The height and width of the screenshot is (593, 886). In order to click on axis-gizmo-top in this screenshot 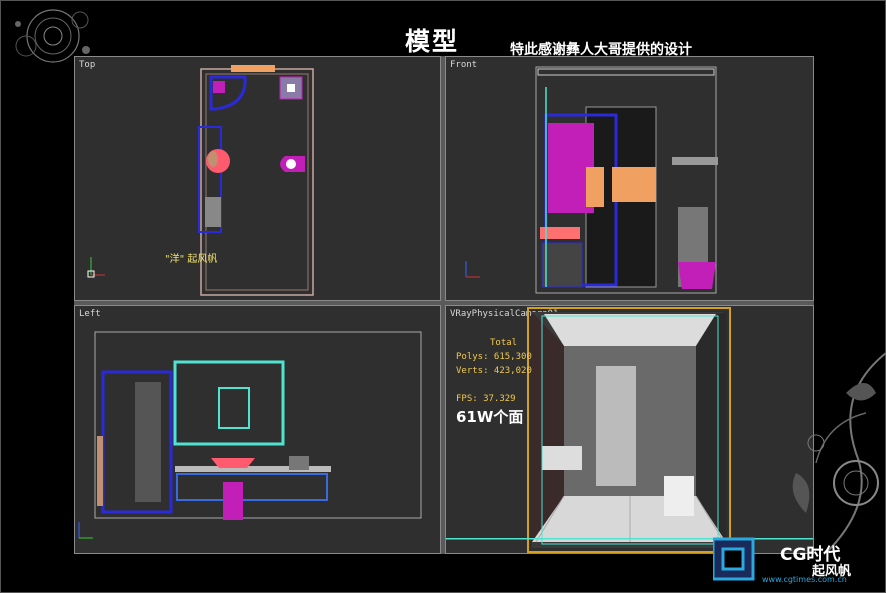, I will do `click(96, 267)`.